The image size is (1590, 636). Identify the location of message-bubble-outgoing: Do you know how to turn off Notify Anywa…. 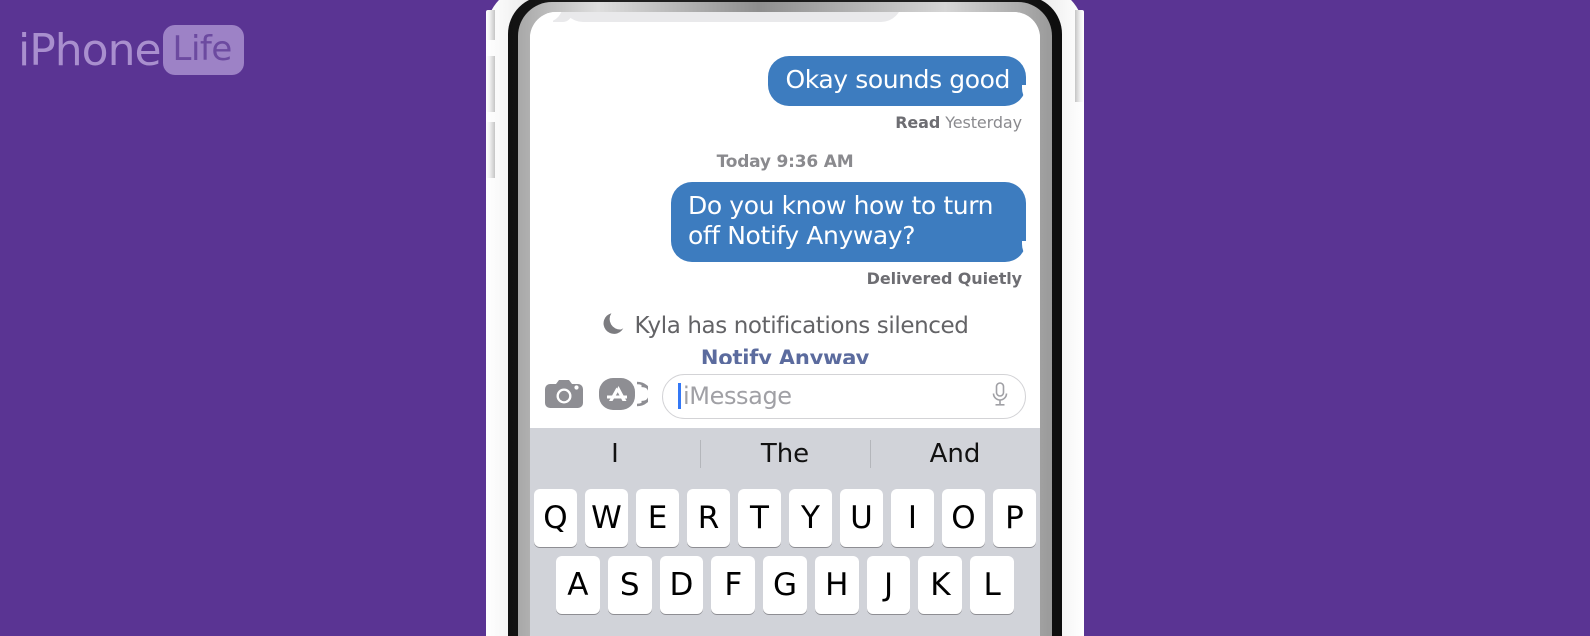
(855, 222).